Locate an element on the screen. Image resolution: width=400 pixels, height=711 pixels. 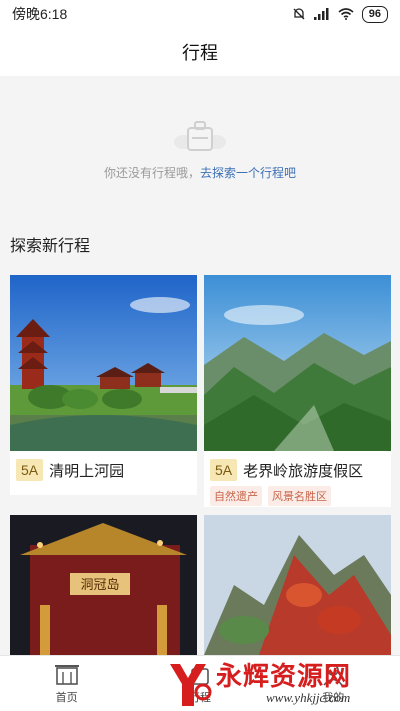
watermark-url: www.yhkjjc.com is located at coordinates (308, 697).